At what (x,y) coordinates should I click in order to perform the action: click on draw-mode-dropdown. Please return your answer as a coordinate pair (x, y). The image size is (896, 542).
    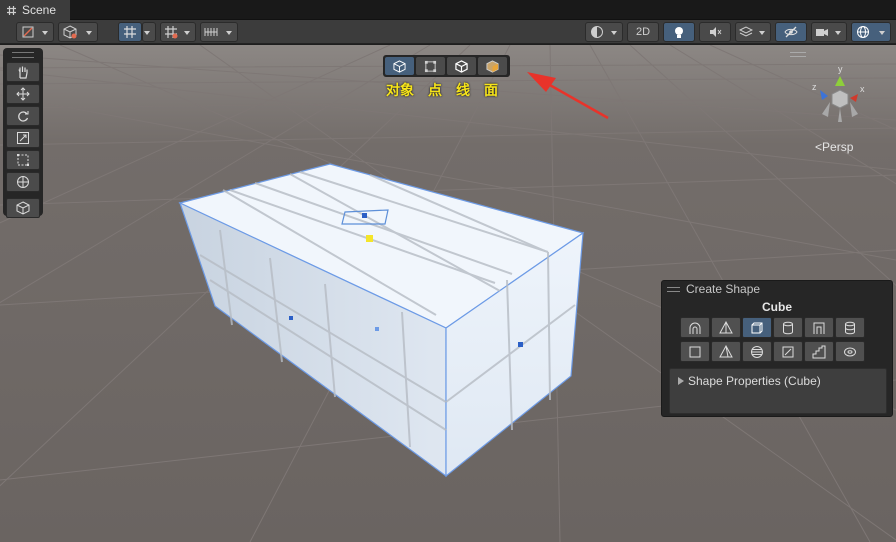
    Looking at the image, I should click on (35, 32).